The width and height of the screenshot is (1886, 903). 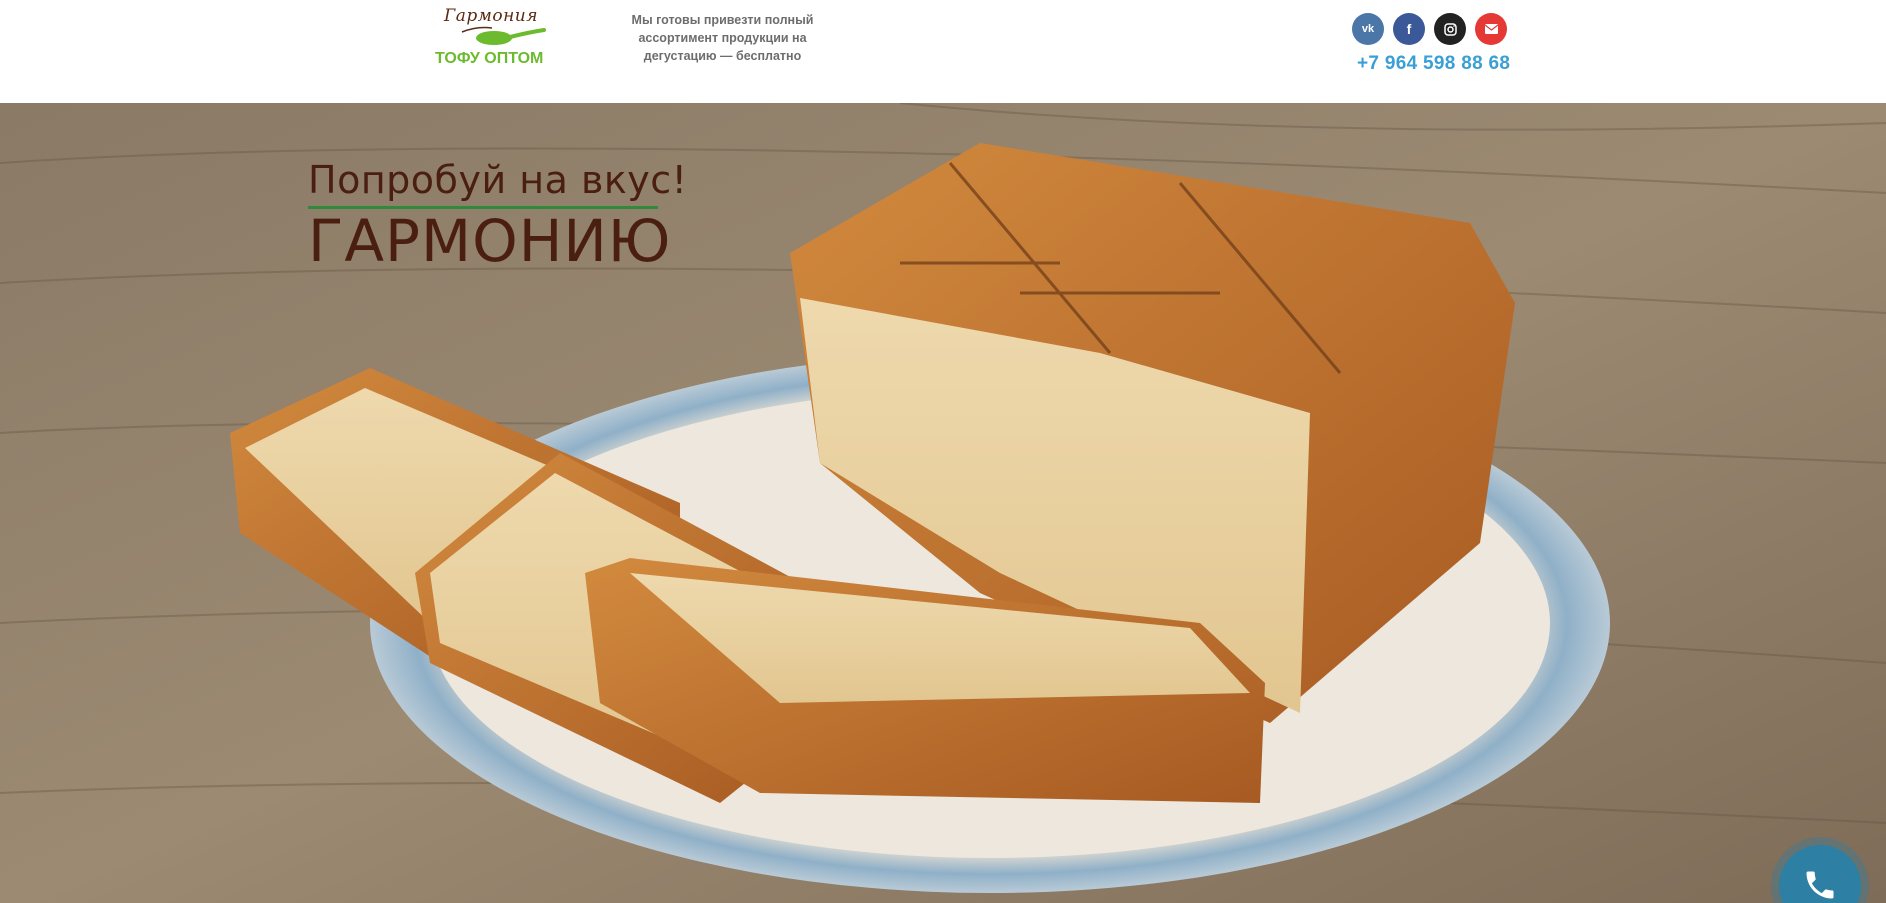 I want to click on facebook-icon: f, so click(x=1409, y=29).